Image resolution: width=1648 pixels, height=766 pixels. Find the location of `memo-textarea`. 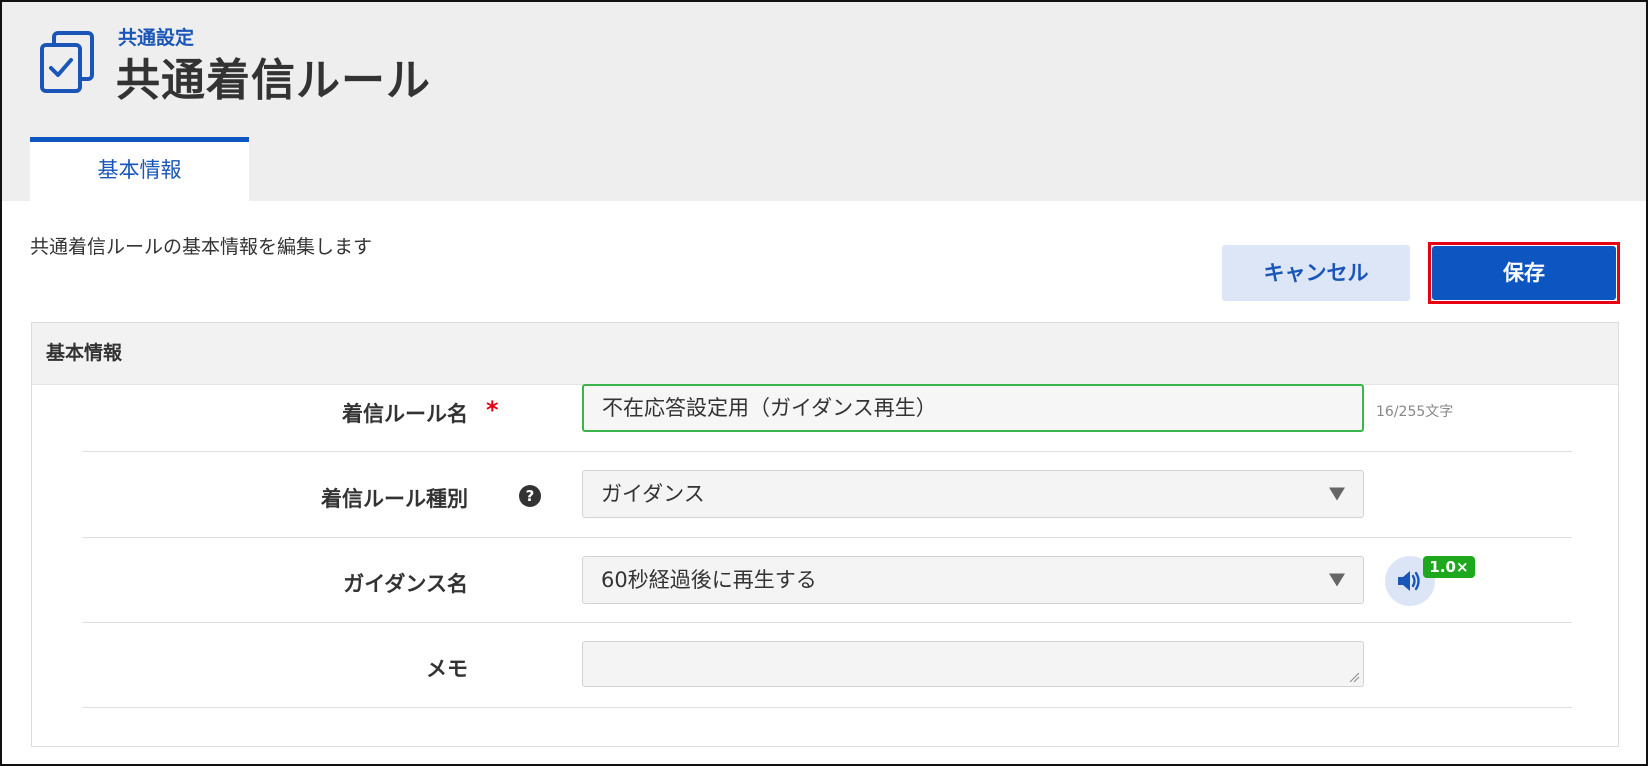

memo-textarea is located at coordinates (973, 664).